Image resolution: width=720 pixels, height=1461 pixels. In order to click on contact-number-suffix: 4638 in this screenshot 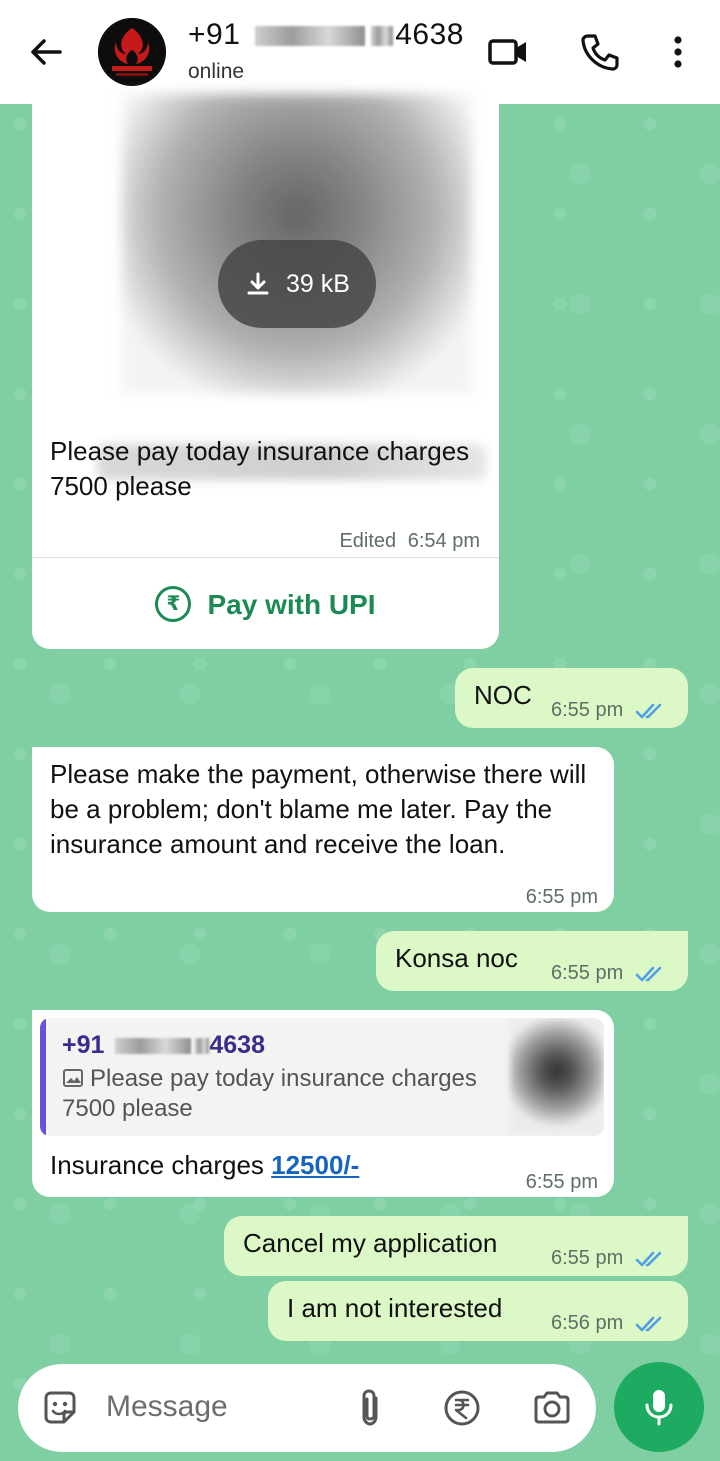, I will do `click(429, 34)`.